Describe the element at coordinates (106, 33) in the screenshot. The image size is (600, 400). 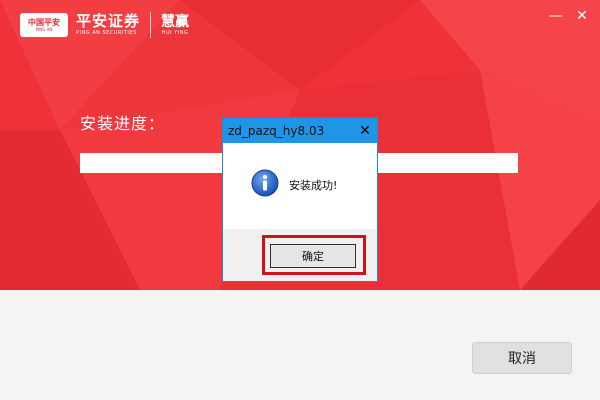
I see `brand-name-en: PING AN SECURITIES` at that location.